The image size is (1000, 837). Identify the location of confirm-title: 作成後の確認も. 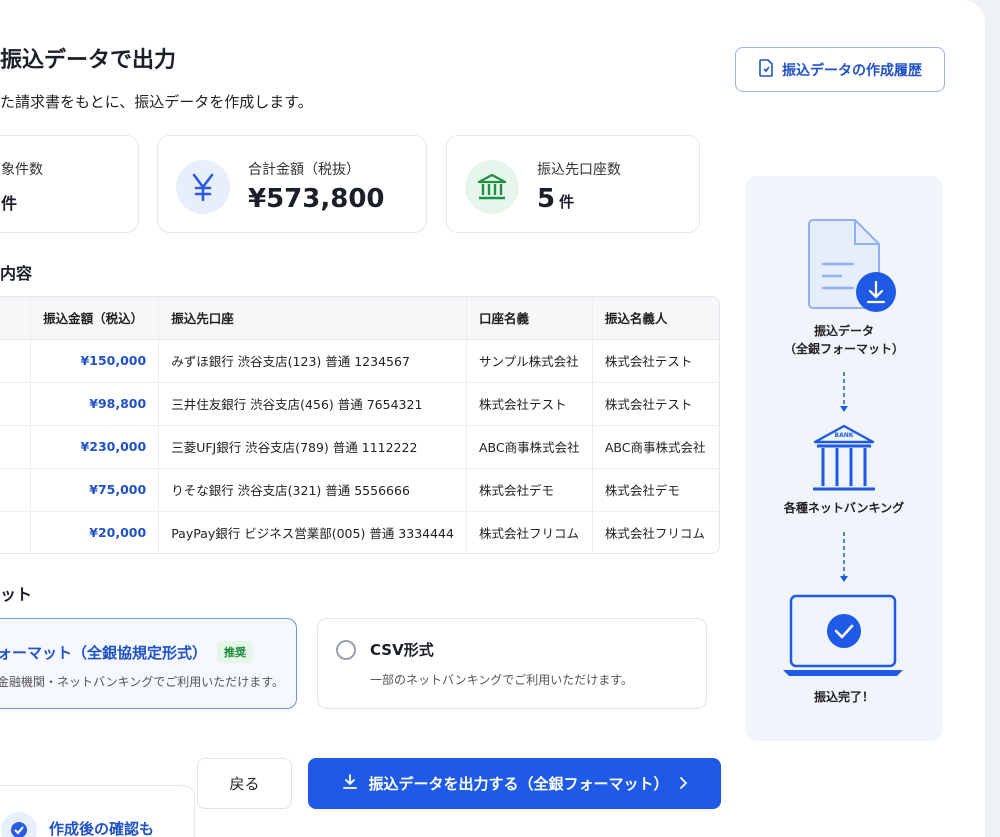
(102, 828).